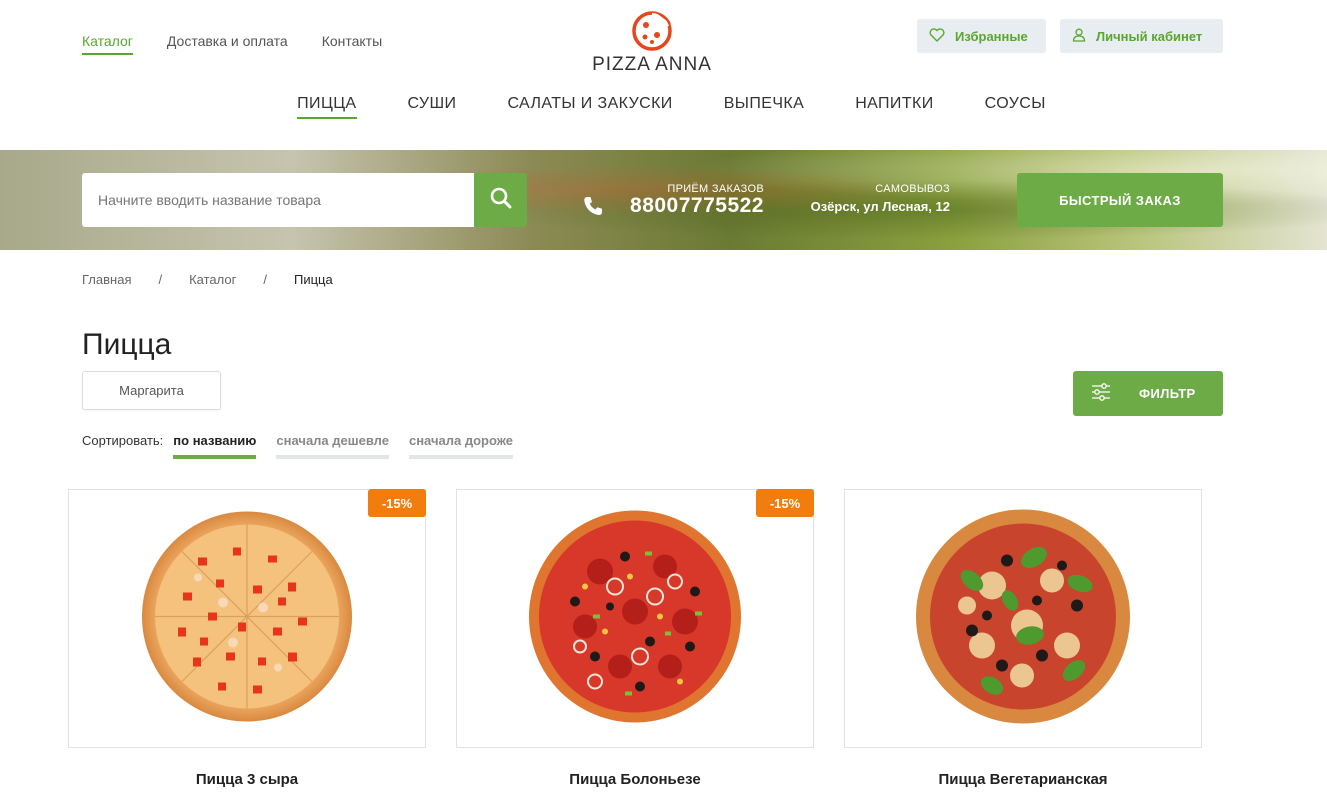 The image size is (1327, 802). Describe the element at coordinates (247, 779) in the screenshot. I see `product-name: Пицца 3 сыра` at that location.